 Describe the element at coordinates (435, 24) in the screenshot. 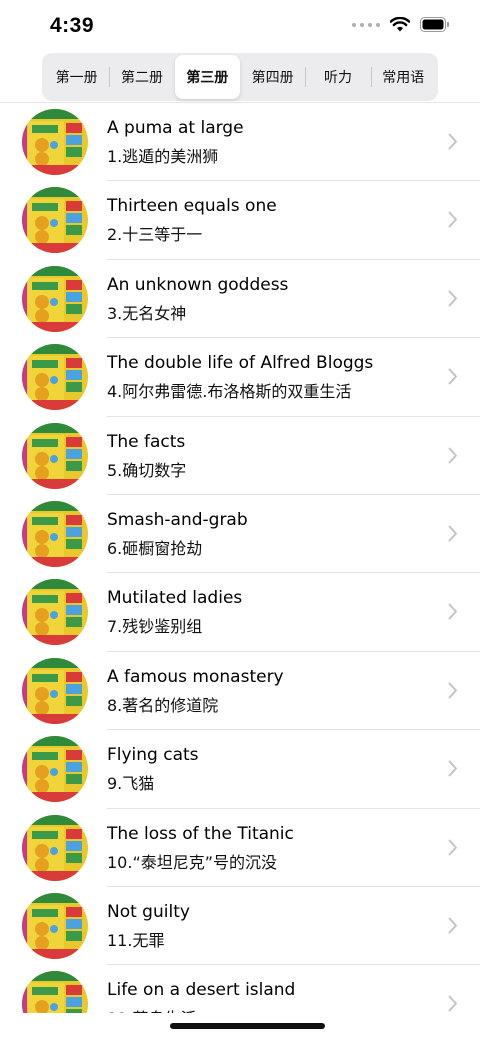

I see `battery-icon` at that location.